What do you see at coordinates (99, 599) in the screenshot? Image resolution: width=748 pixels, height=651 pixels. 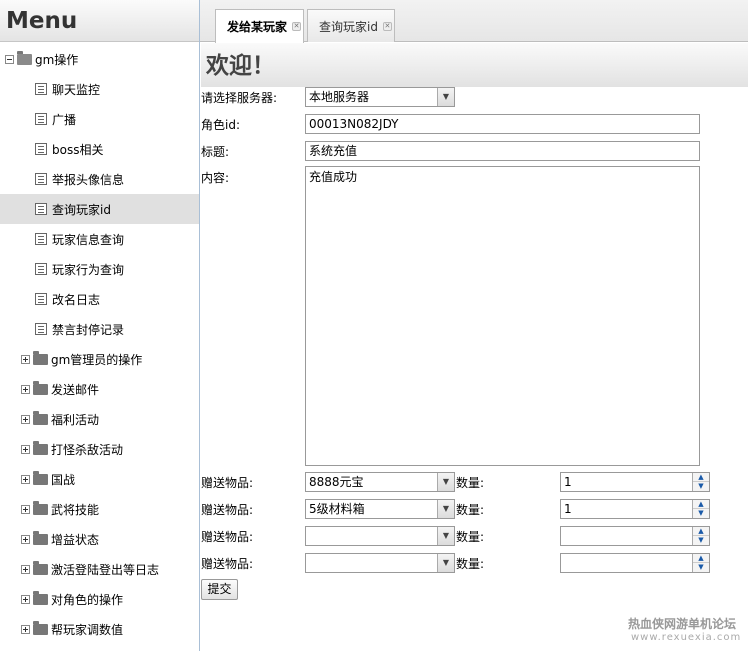 I see `tree-group-role-ops: 对角色的操作` at bounding box center [99, 599].